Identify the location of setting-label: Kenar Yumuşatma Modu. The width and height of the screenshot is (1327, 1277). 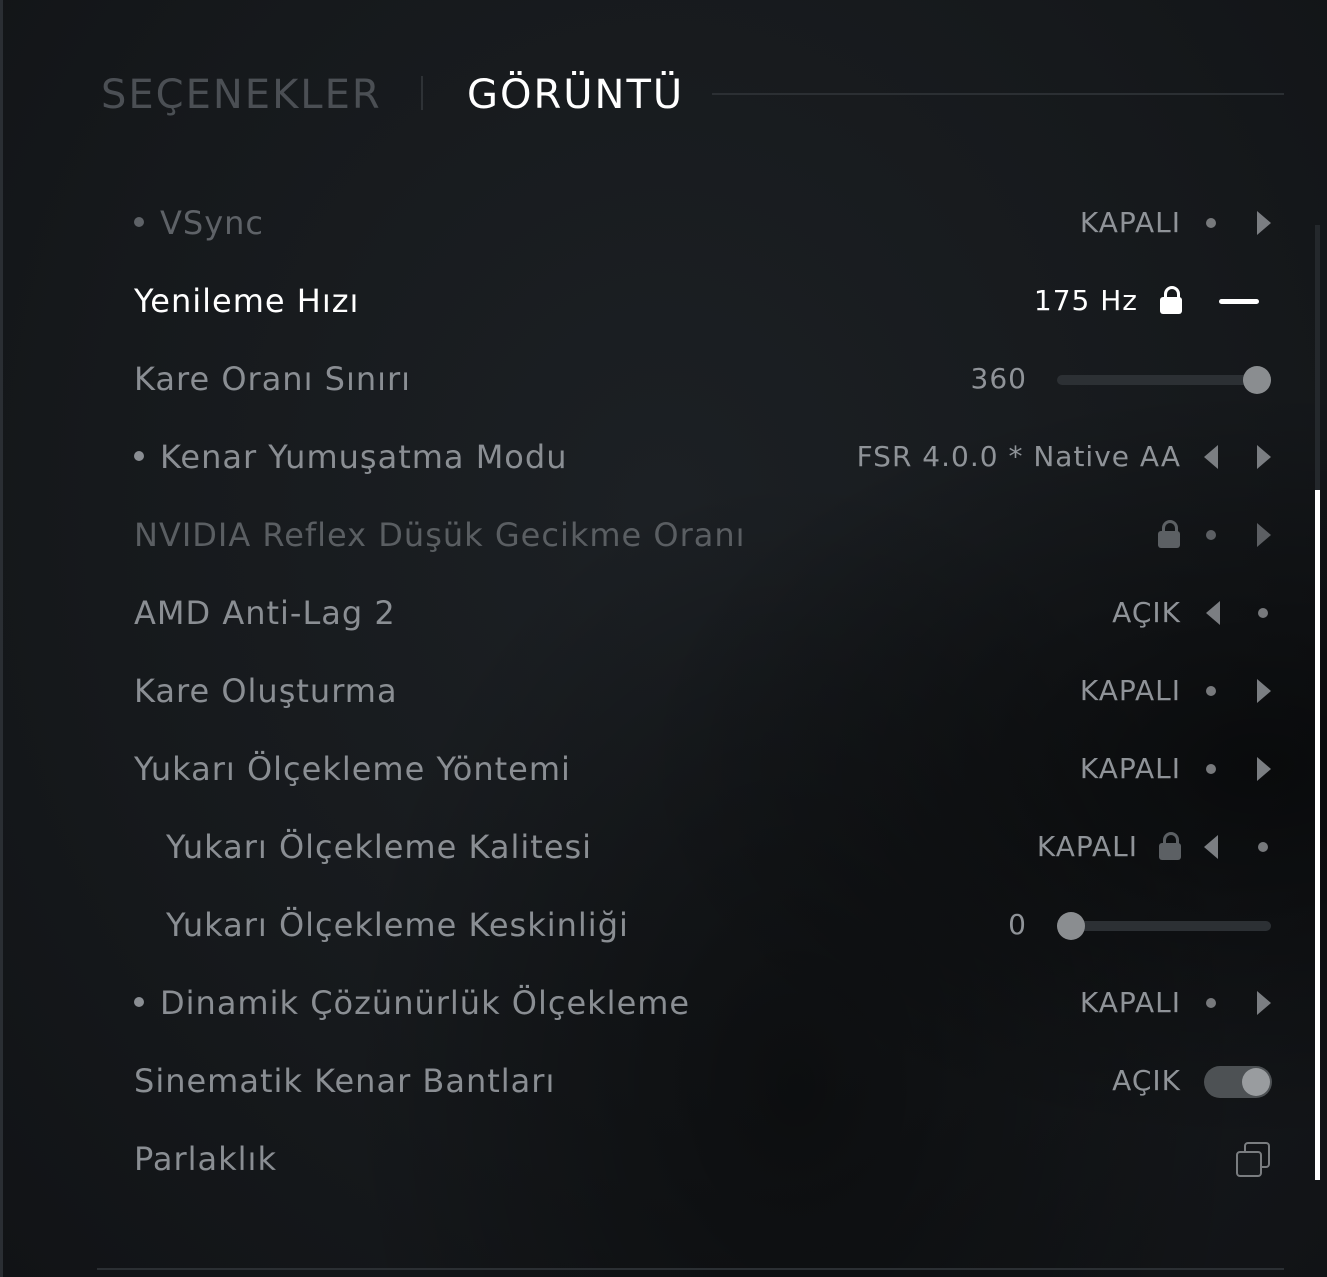
(350, 457).